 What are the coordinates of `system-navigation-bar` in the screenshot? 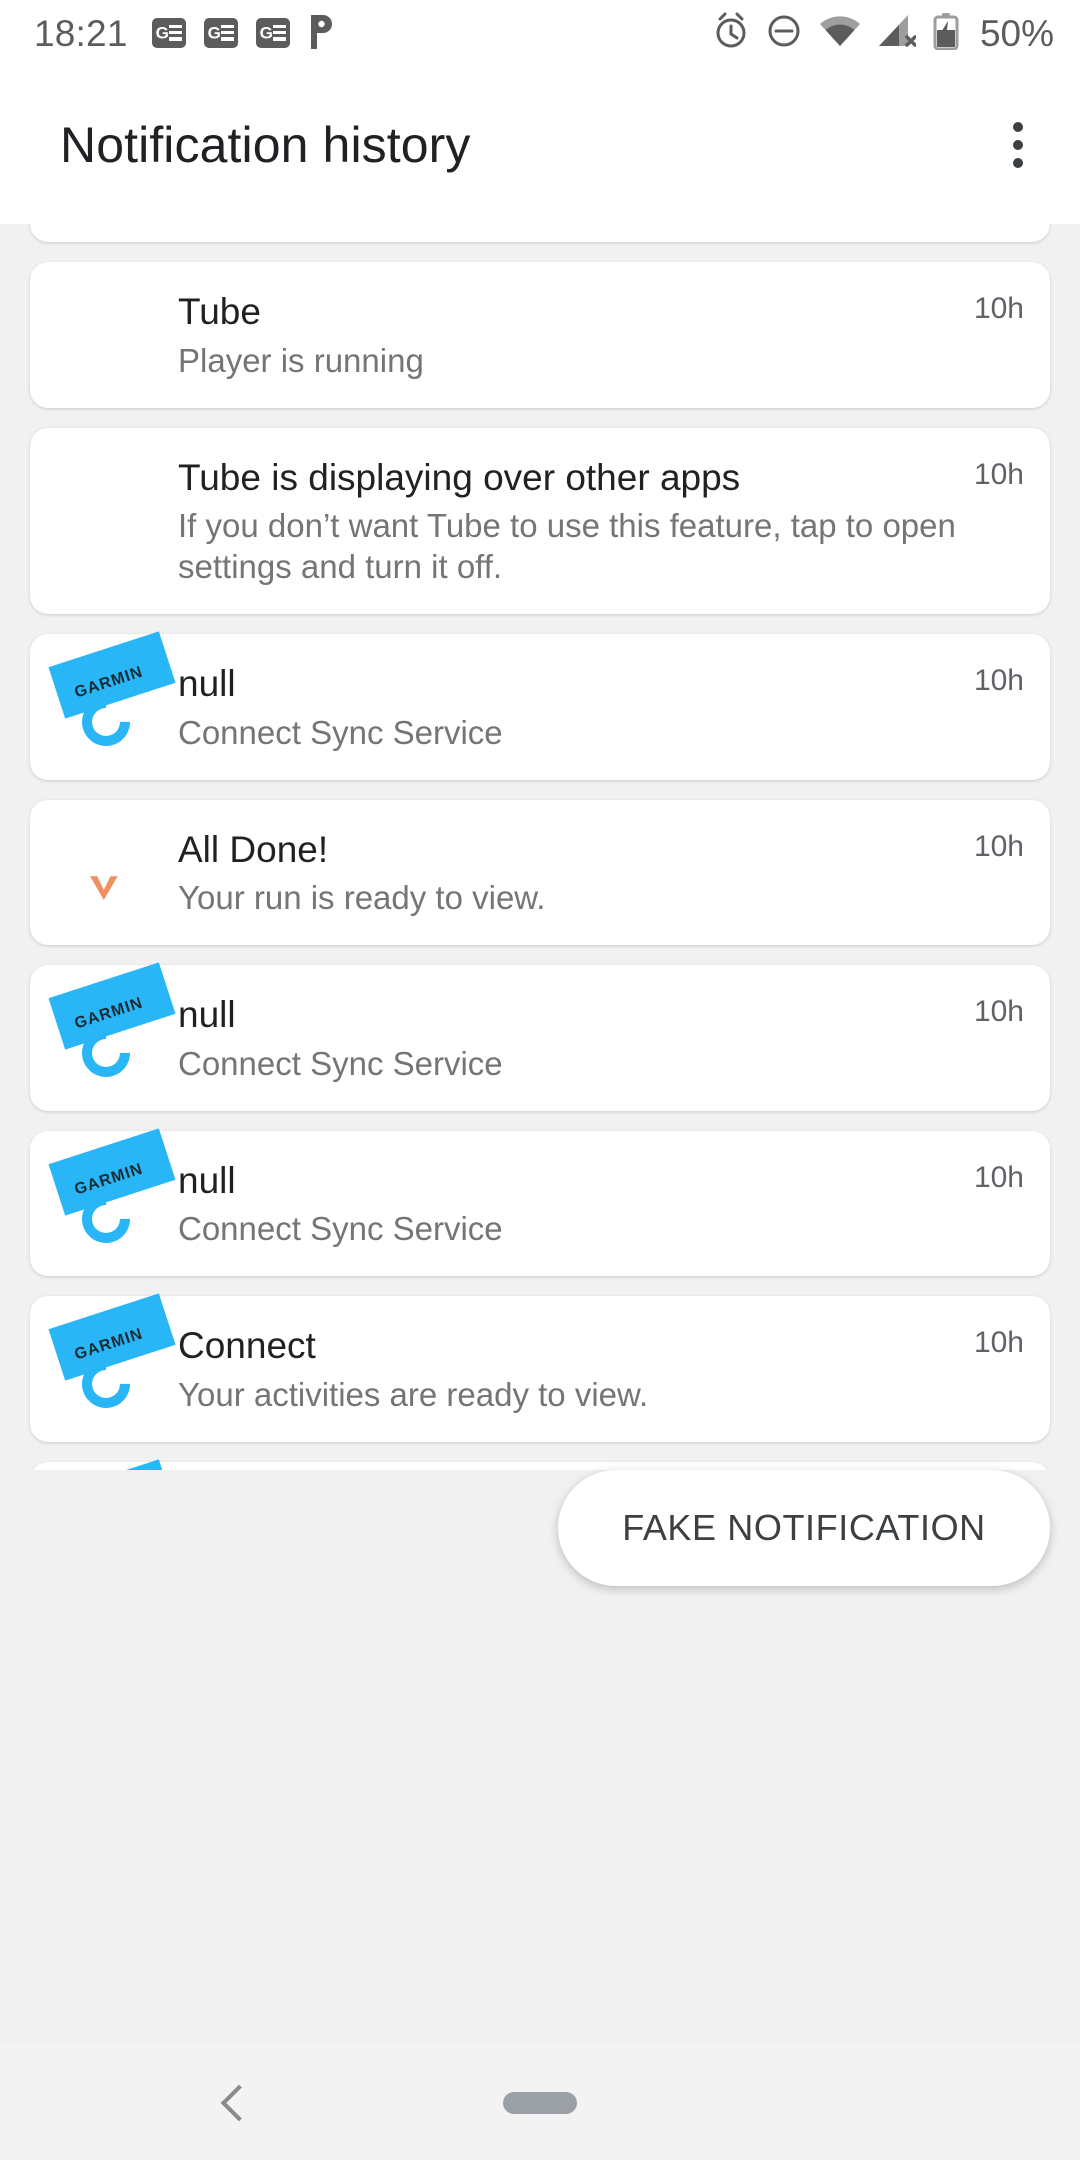 It's located at (540, 2102).